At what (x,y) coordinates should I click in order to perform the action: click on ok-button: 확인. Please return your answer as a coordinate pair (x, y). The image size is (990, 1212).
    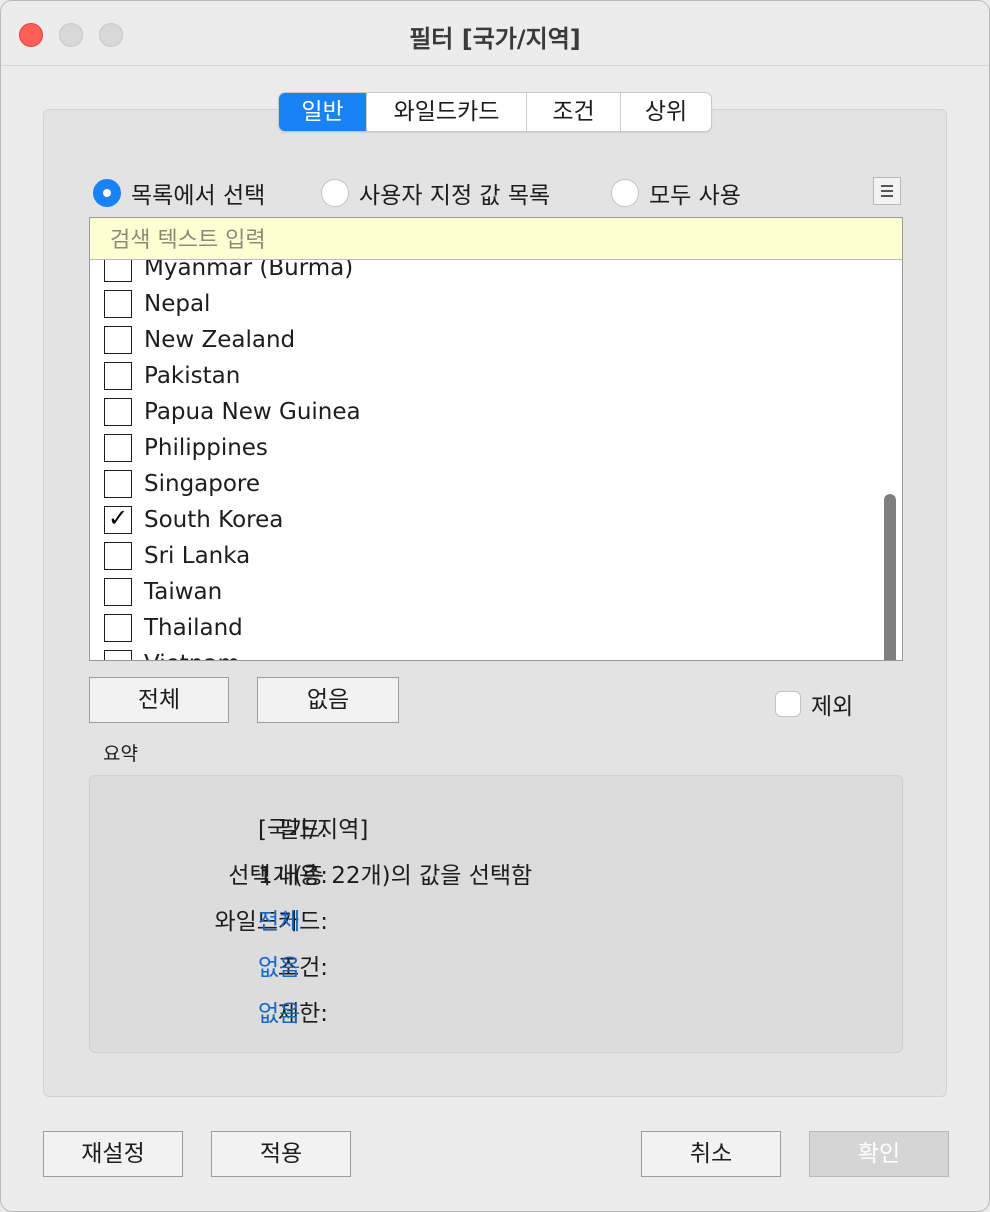
    Looking at the image, I should click on (879, 1154).